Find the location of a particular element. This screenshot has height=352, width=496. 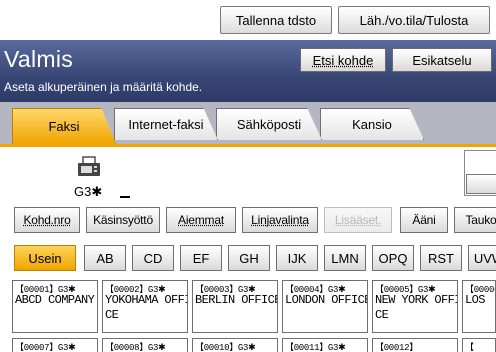

destination-entry: 【00001】G3✱ ABCD COMPANY is located at coordinates (55, 306).